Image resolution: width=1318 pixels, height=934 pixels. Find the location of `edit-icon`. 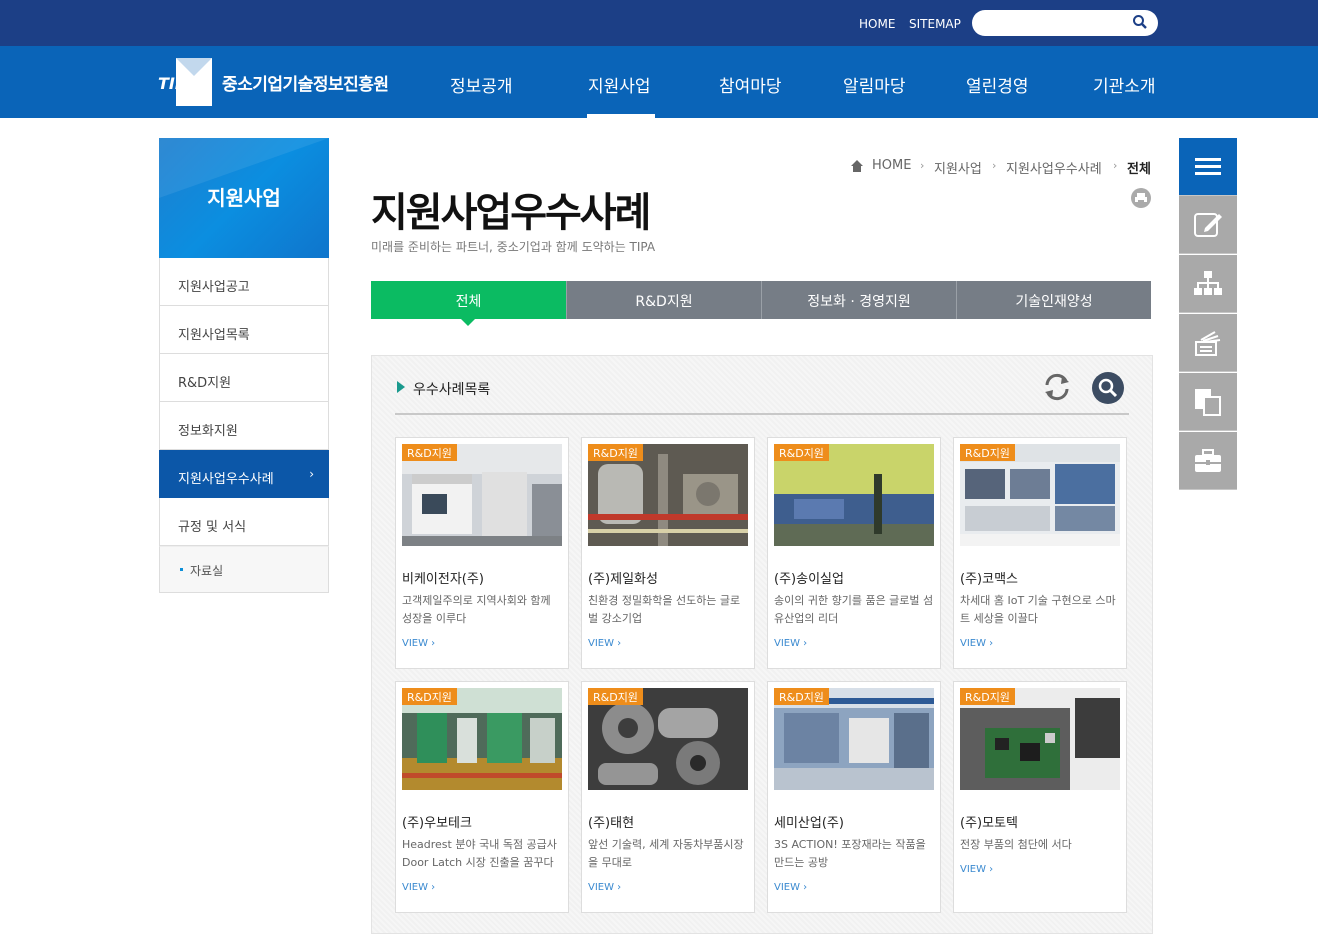

edit-icon is located at coordinates (1208, 225).